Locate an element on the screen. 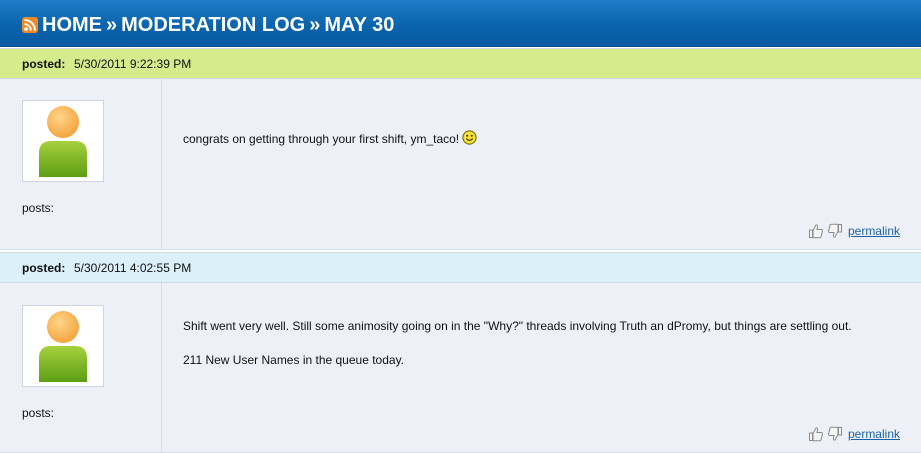 Image resolution: width=921 pixels, height=453 pixels. thumbs-down-icon is located at coordinates (835, 231).